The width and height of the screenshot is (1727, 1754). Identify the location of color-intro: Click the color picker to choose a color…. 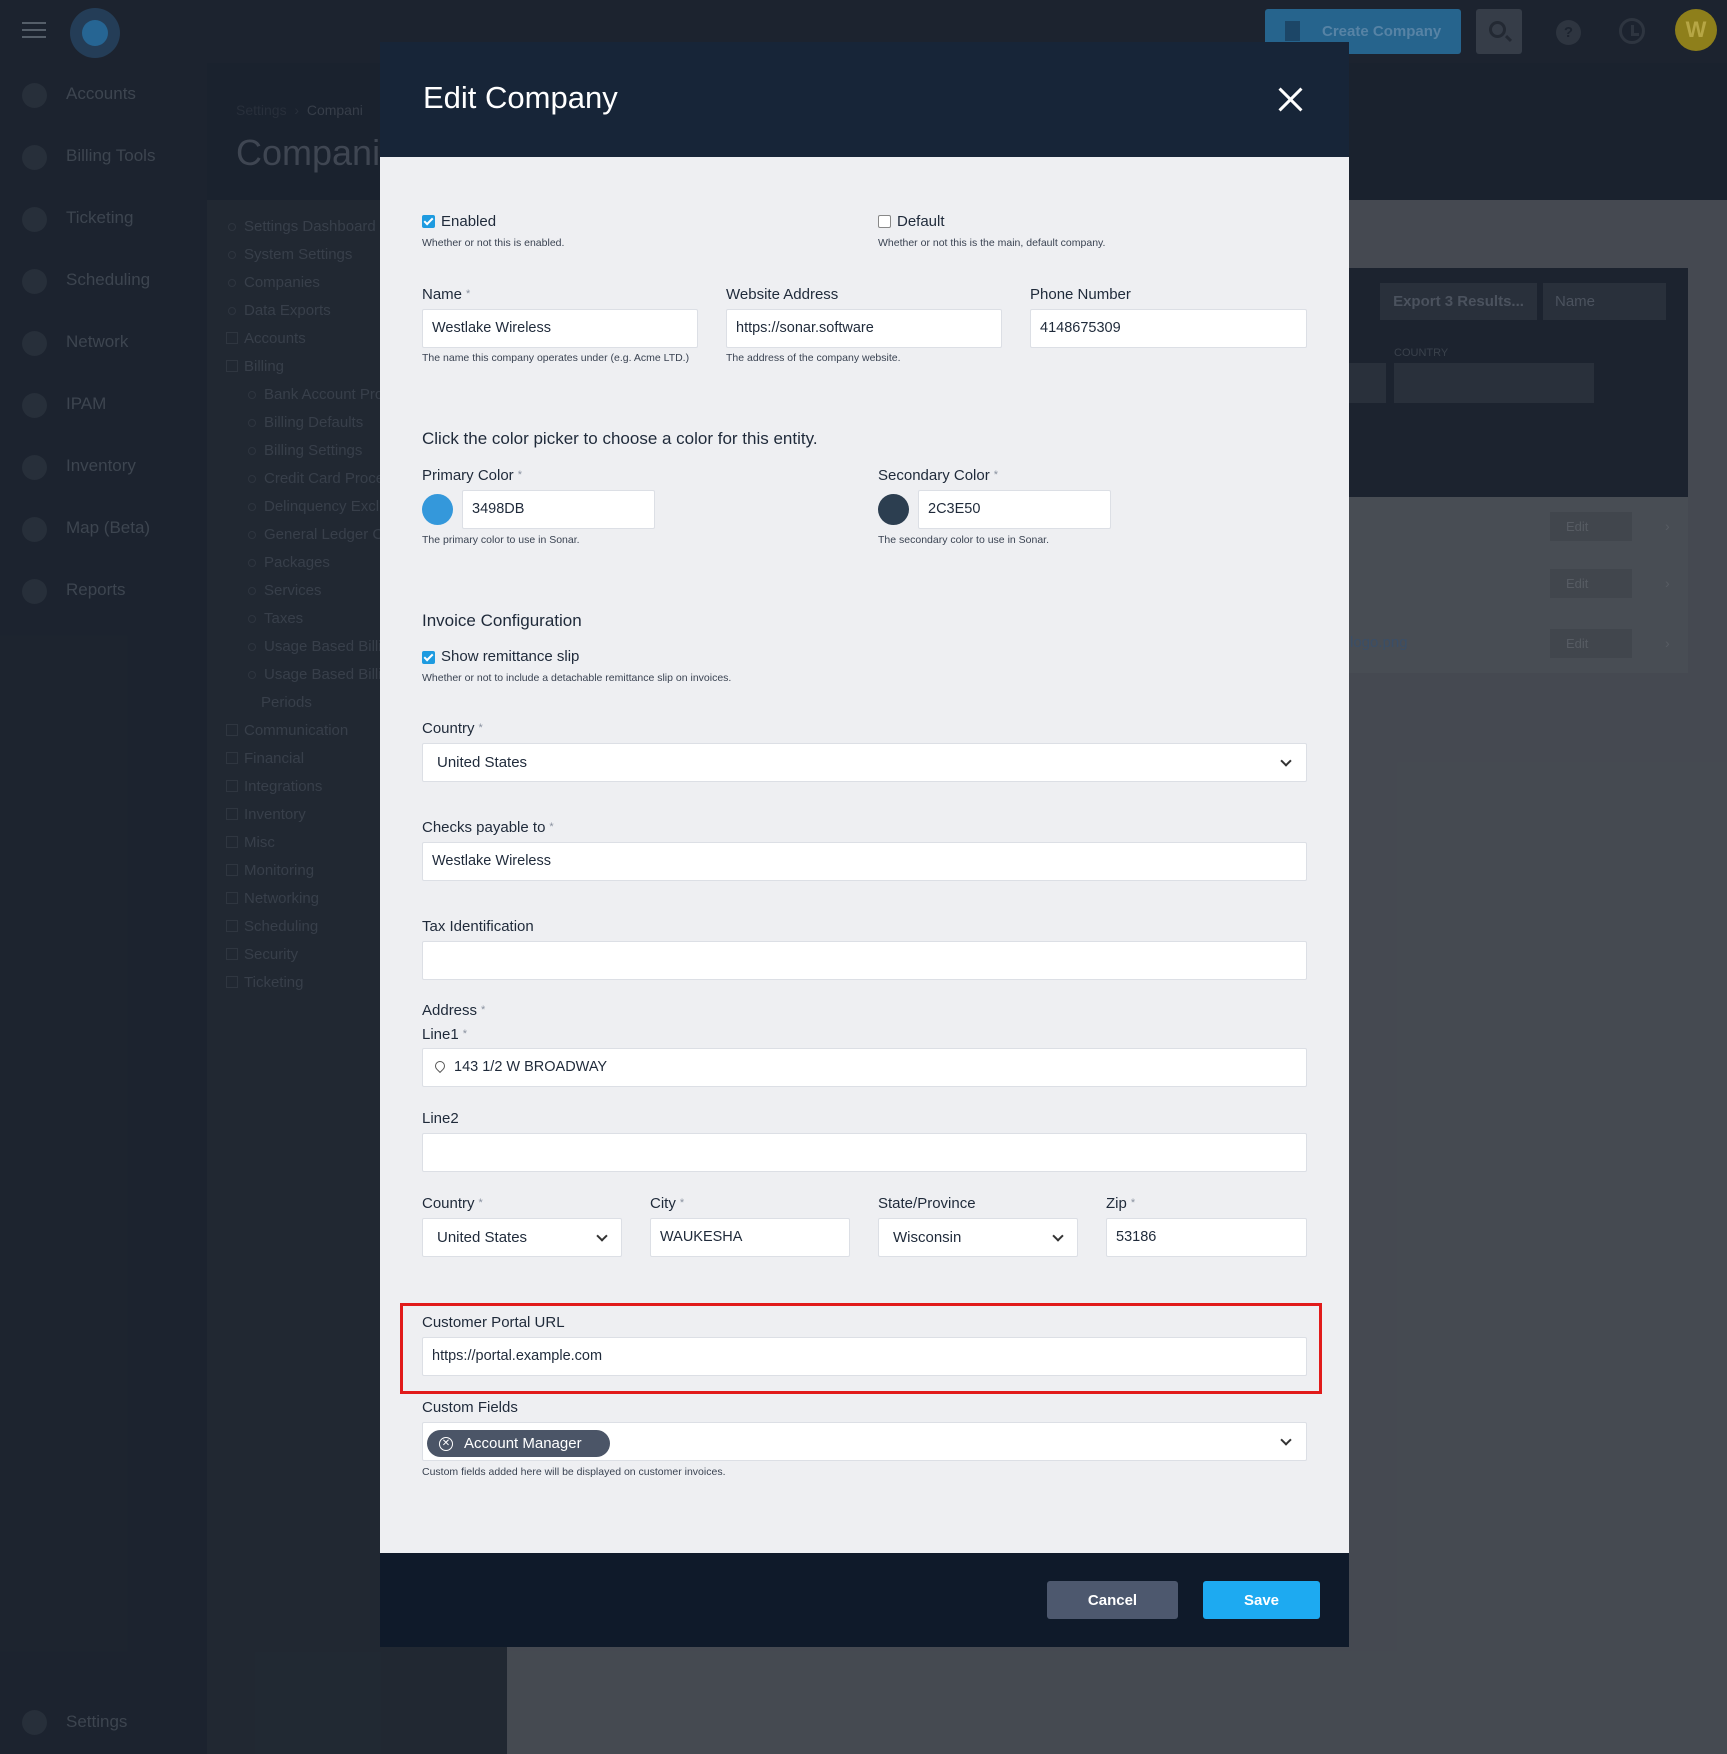
(620, 438).